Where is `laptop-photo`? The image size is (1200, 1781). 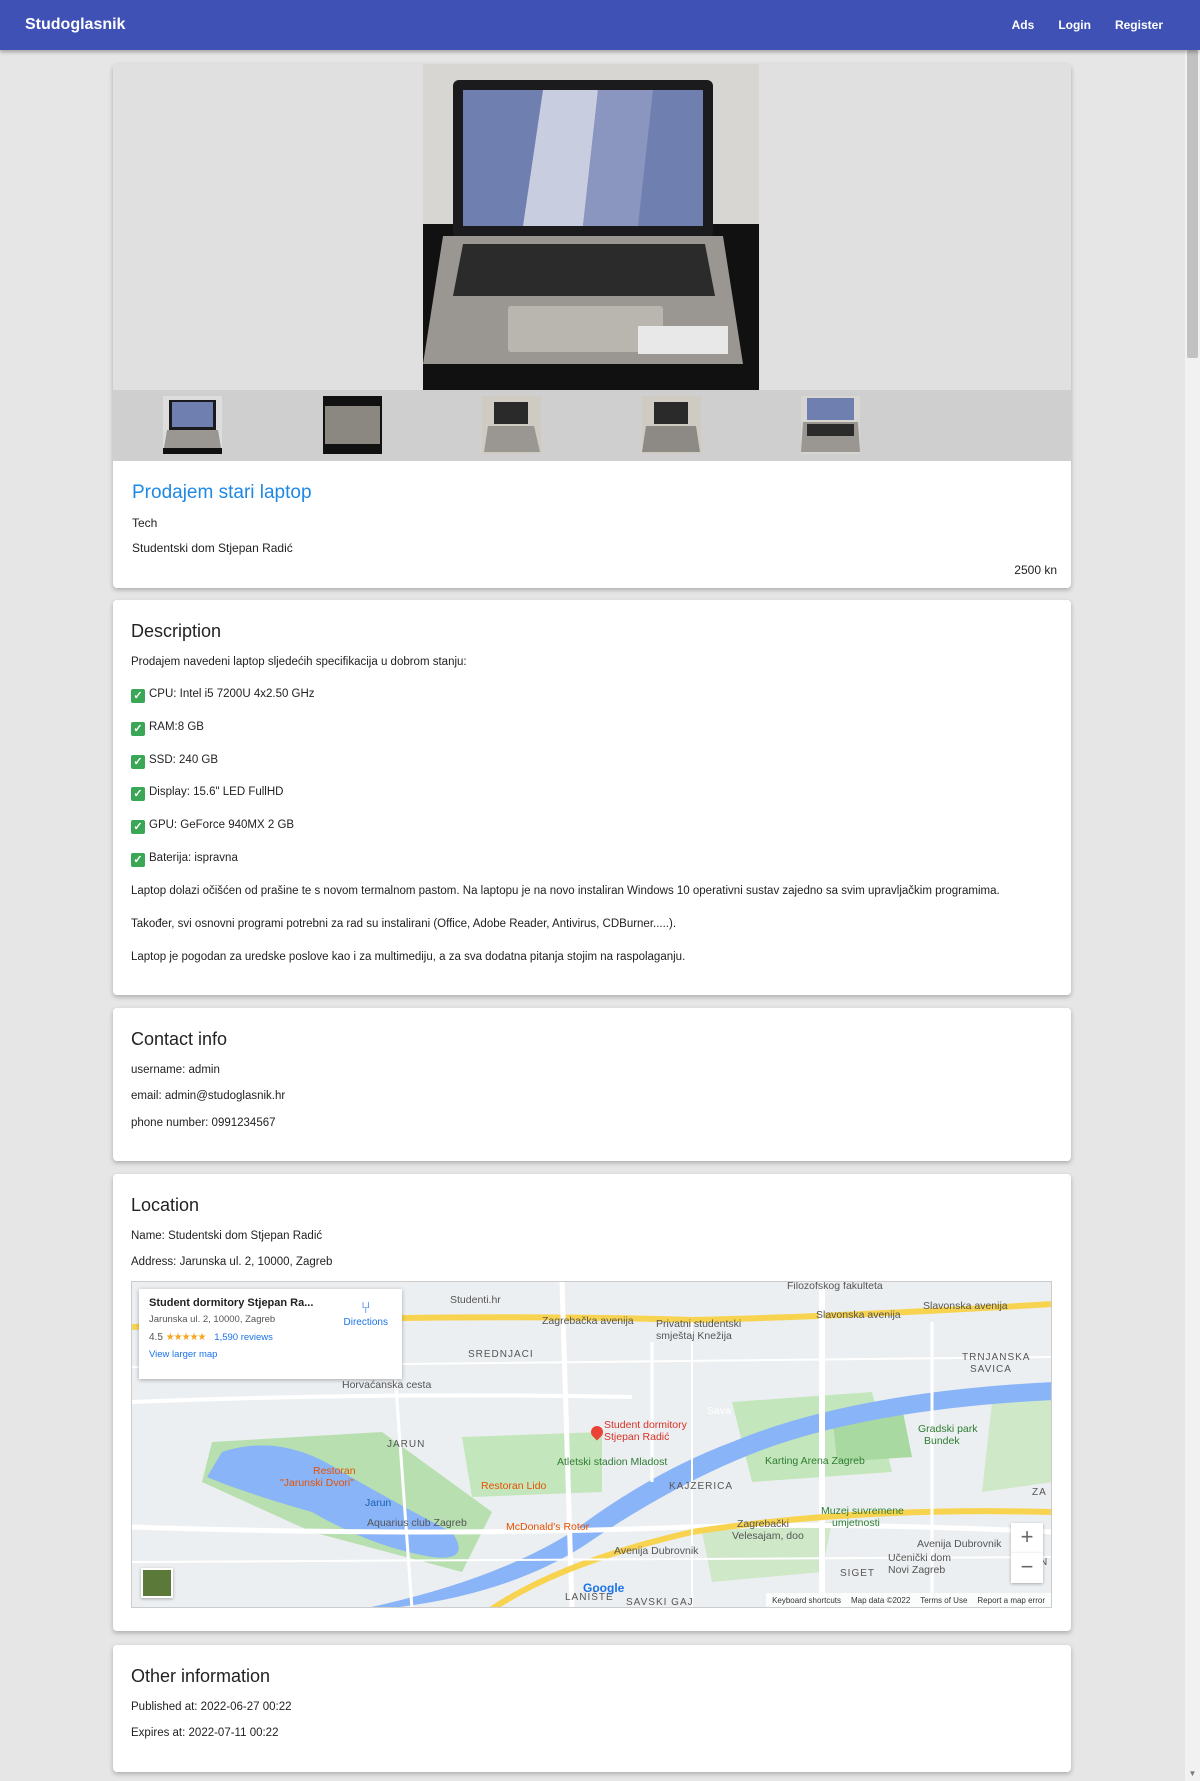 laptop-photo is located at coordinates (591, 227).